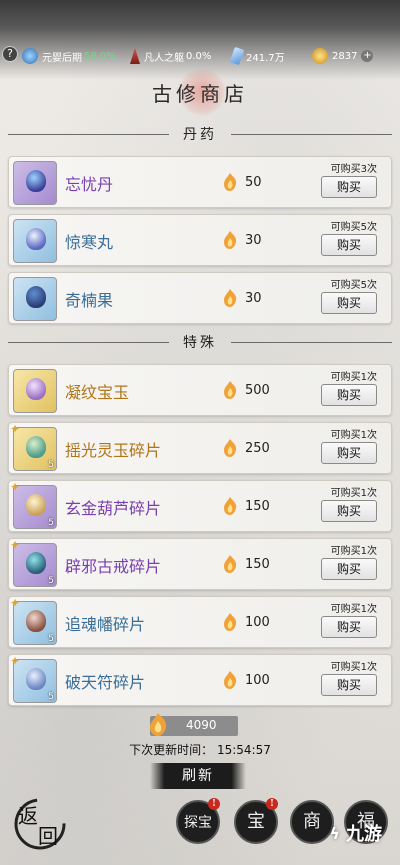 The image size is (400, 865). What do you see at coordinates (200, 240) in the screenshot?
I see `shop-item-card: 惊寒丸 30 可购买5次 购买` at bounding box center [200, 240].